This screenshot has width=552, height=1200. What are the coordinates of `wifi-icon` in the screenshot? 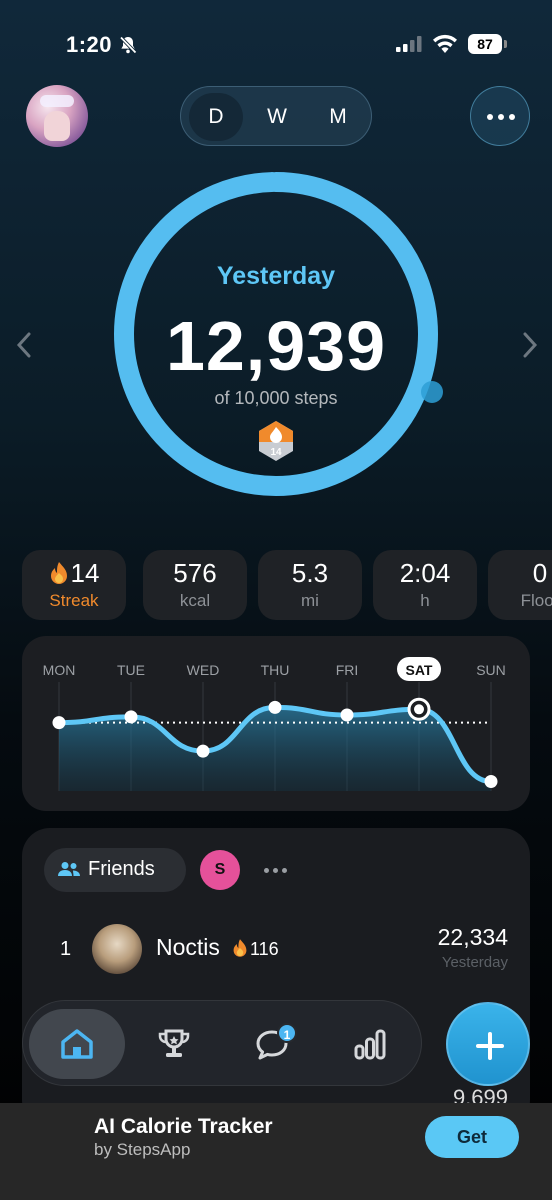 It's located at (445, 43).